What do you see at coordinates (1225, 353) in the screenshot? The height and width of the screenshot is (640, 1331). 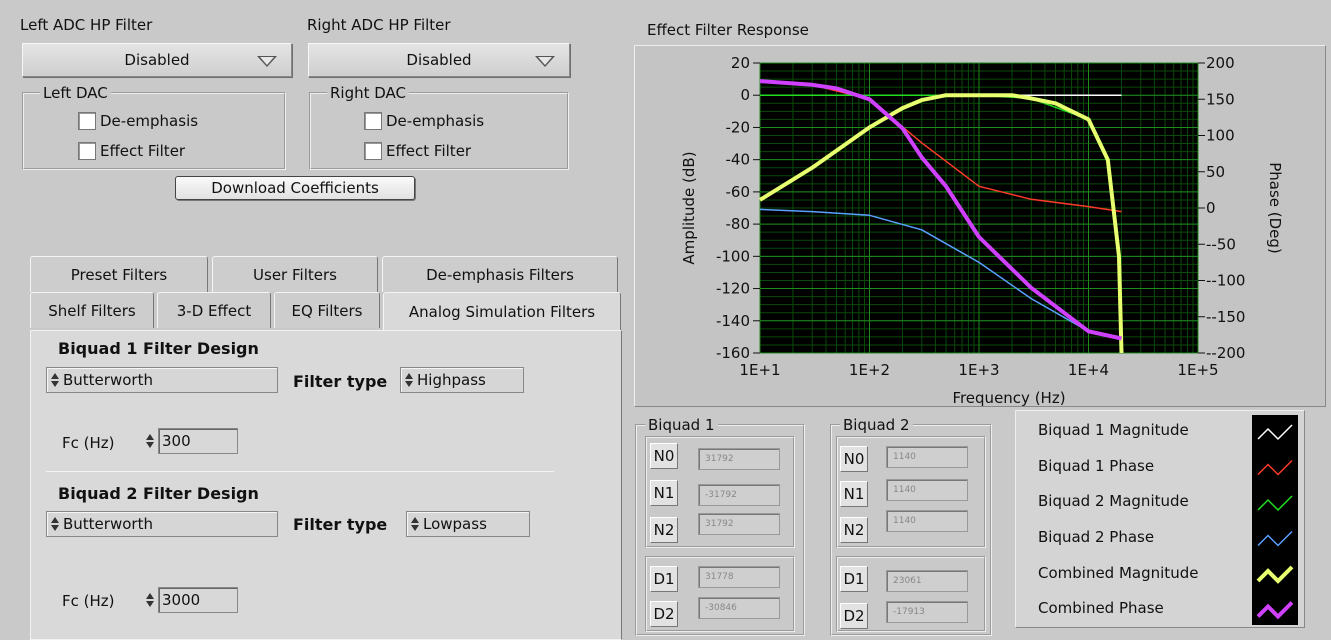 I see `y2-tick-label: --200` at bounding box center [1225, 353].